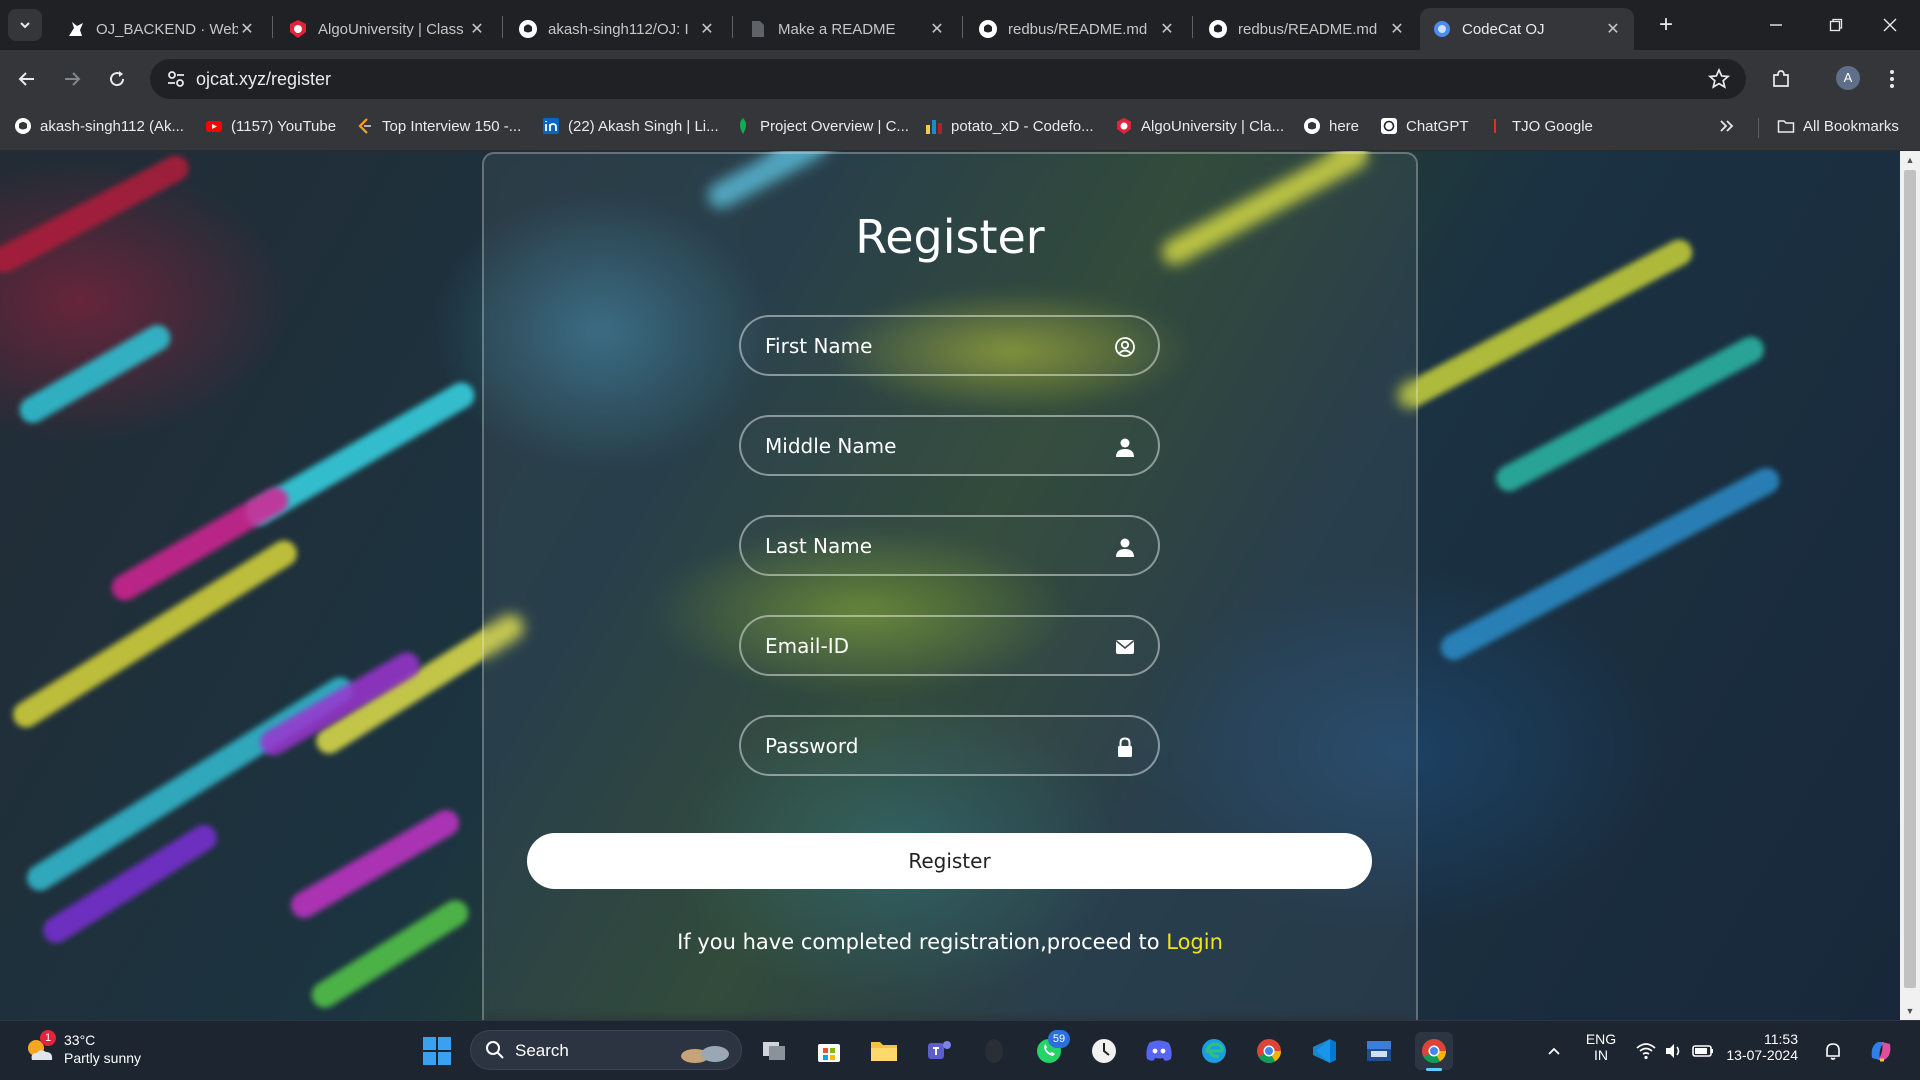 The width and height of the screenshot is (1920, 1080). Describe the element at coordinates (176, 79) in the screenshot. I see `site-settings-icon` at that location.